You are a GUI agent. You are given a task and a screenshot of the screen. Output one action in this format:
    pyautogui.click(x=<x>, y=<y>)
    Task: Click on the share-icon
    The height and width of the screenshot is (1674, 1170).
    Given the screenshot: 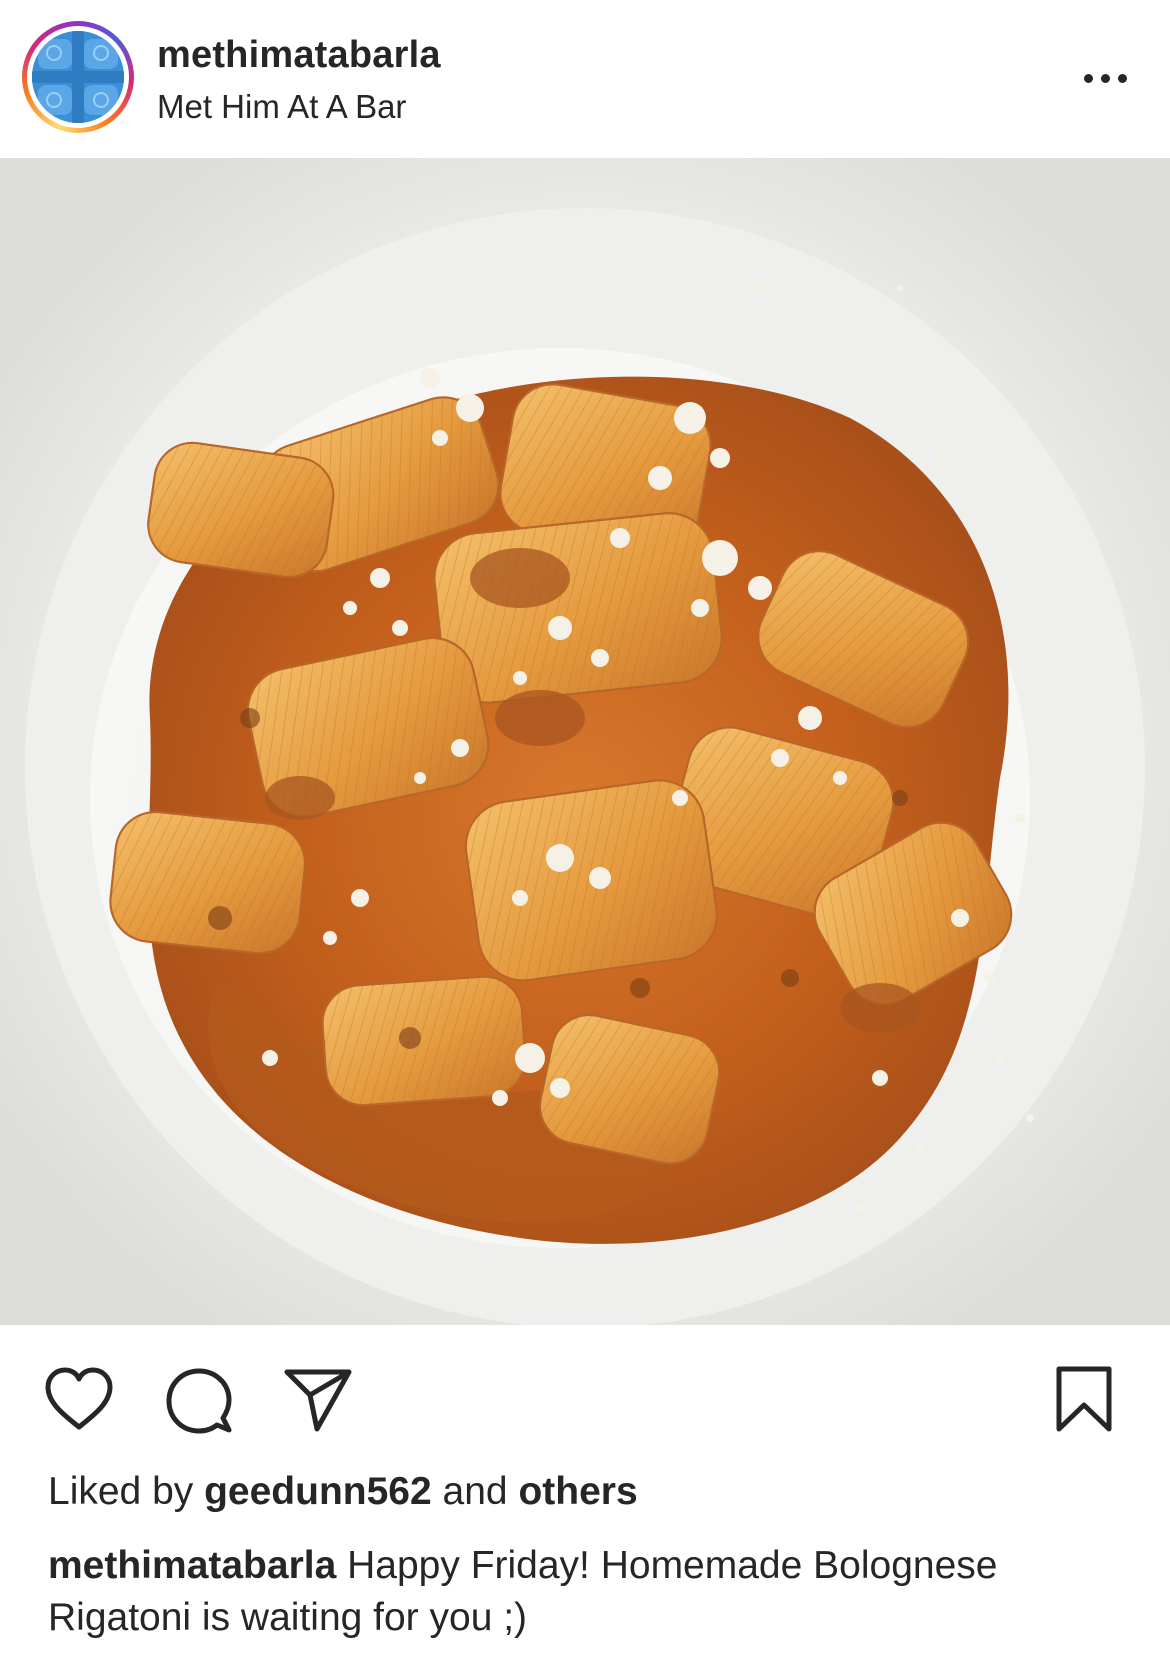 What is the action you would take?
    pyautogui.click(x=318, y=1400)
    